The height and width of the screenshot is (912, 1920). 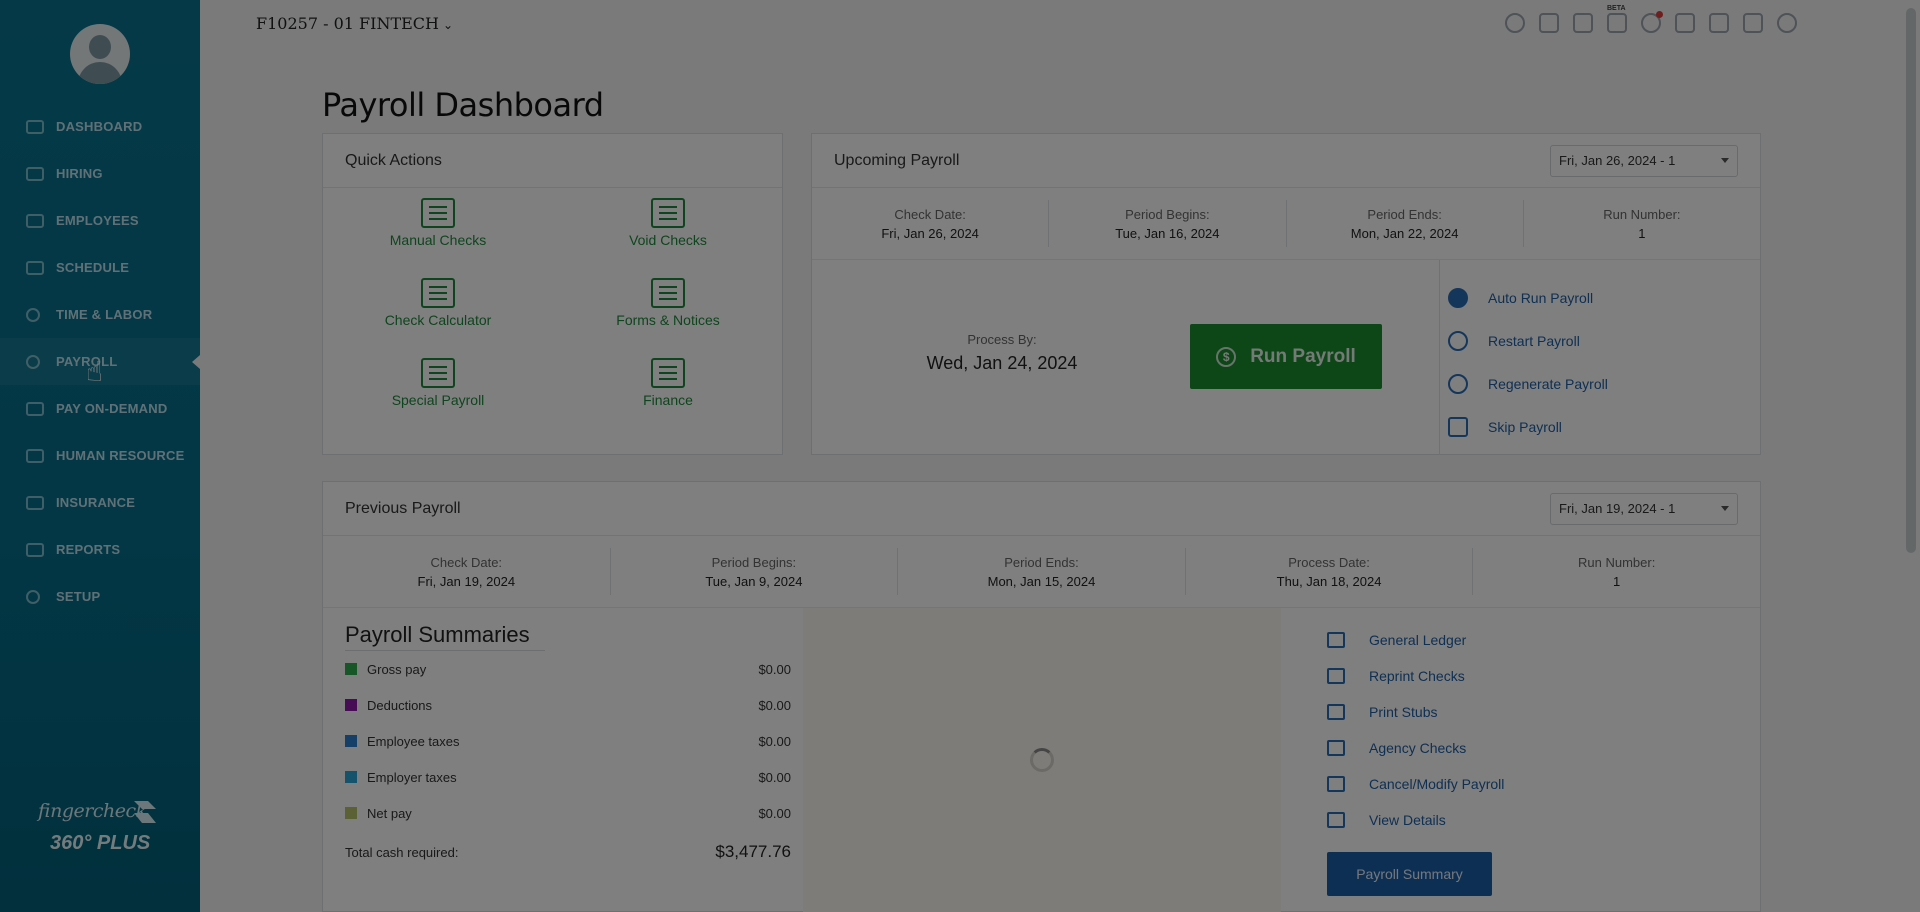 I want to click on view-details-link: View Details, so click(x=1467, y=820).